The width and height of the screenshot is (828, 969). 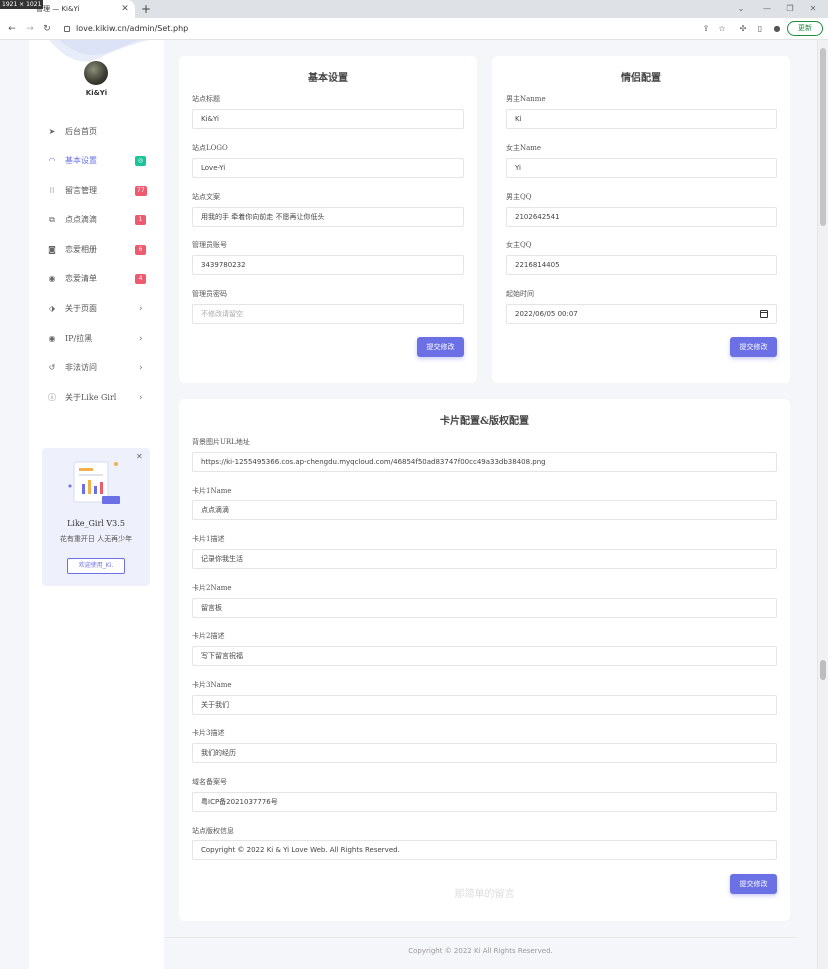 I want to click on sidebar-item-about-page: ⬗ 关于页面 ›, so click(x=96, y=309).